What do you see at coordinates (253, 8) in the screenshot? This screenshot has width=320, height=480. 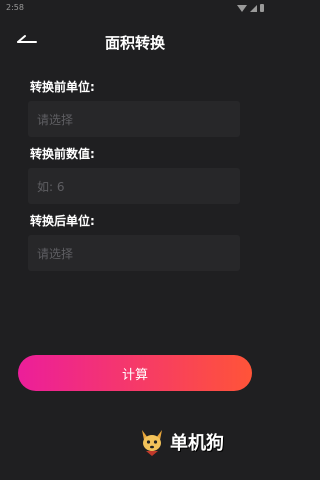 I see `signal-icon` at bounding box center [253, 8].